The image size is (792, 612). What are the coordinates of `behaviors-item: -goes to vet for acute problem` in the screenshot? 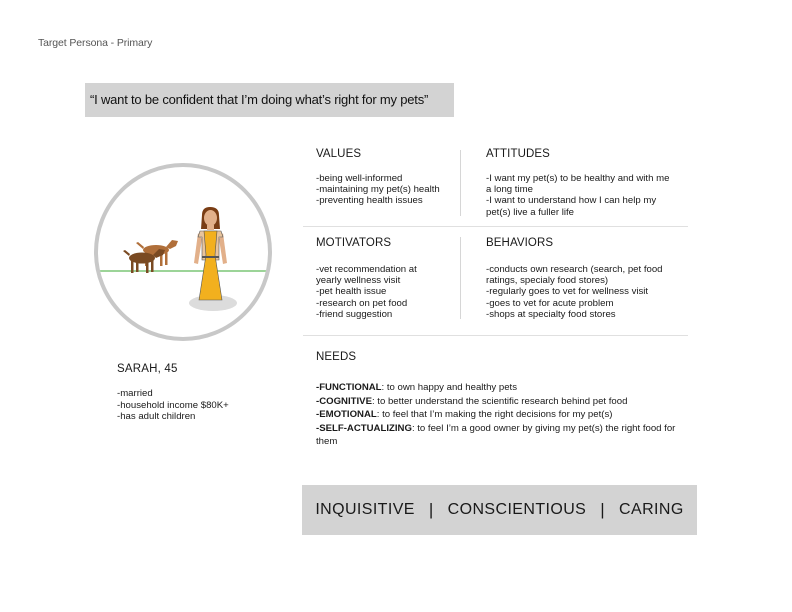 It's located at (550, 303).